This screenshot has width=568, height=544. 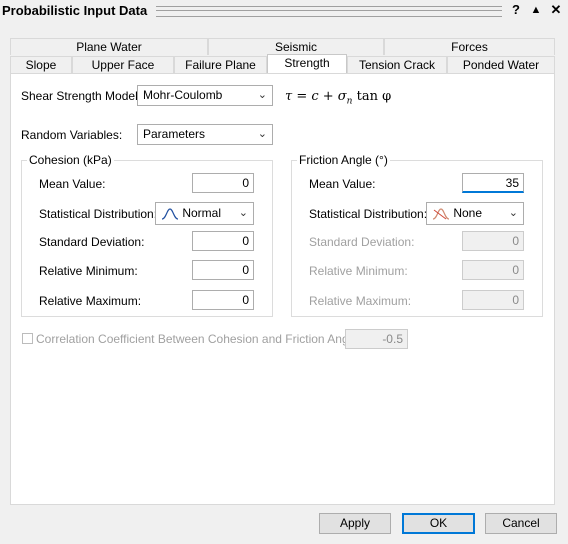 What do you see at coordinates (307, 64) in the screenshot?
I see `tab-strength: Strength` at bounding box center [307, 64].